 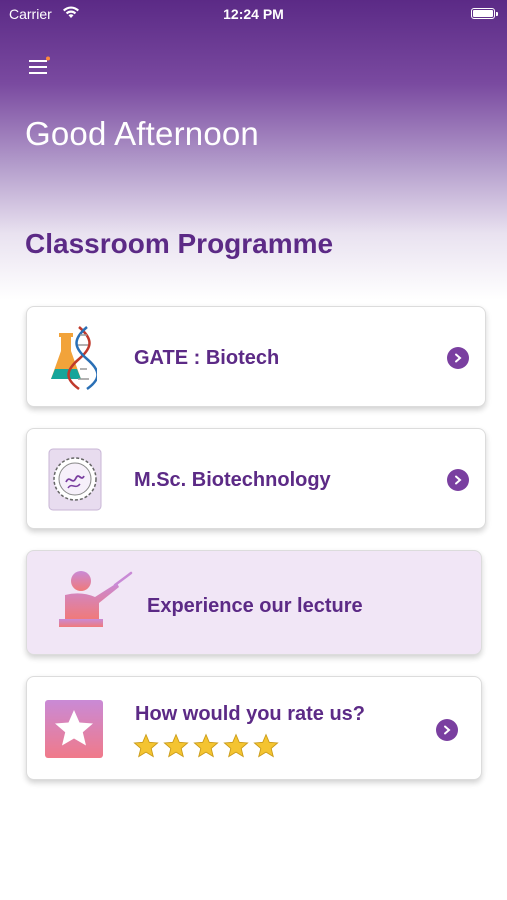 I want to click on menu-icon, so click(x=40, y=67).